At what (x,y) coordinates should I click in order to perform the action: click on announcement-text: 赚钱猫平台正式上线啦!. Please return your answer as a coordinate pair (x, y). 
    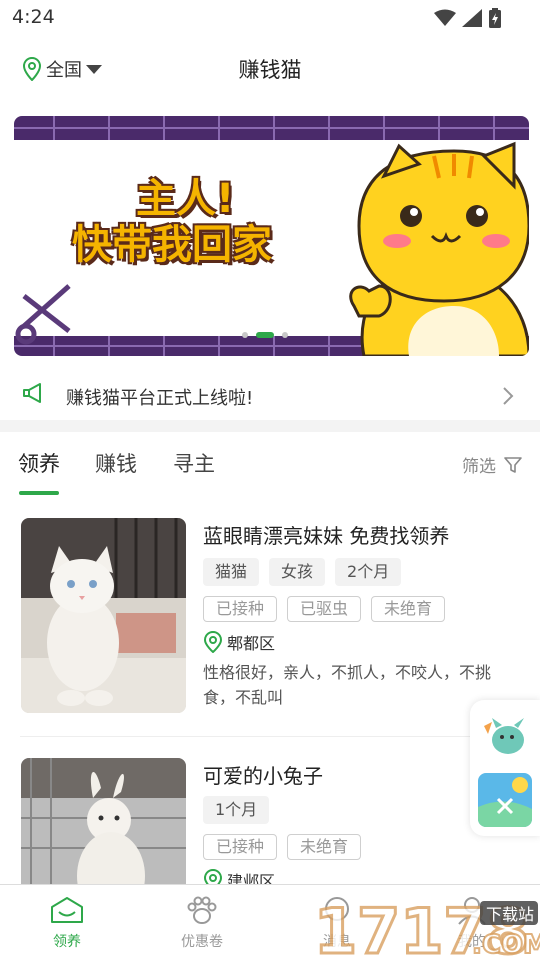
    Looking at the image, I should click on (160, 398).